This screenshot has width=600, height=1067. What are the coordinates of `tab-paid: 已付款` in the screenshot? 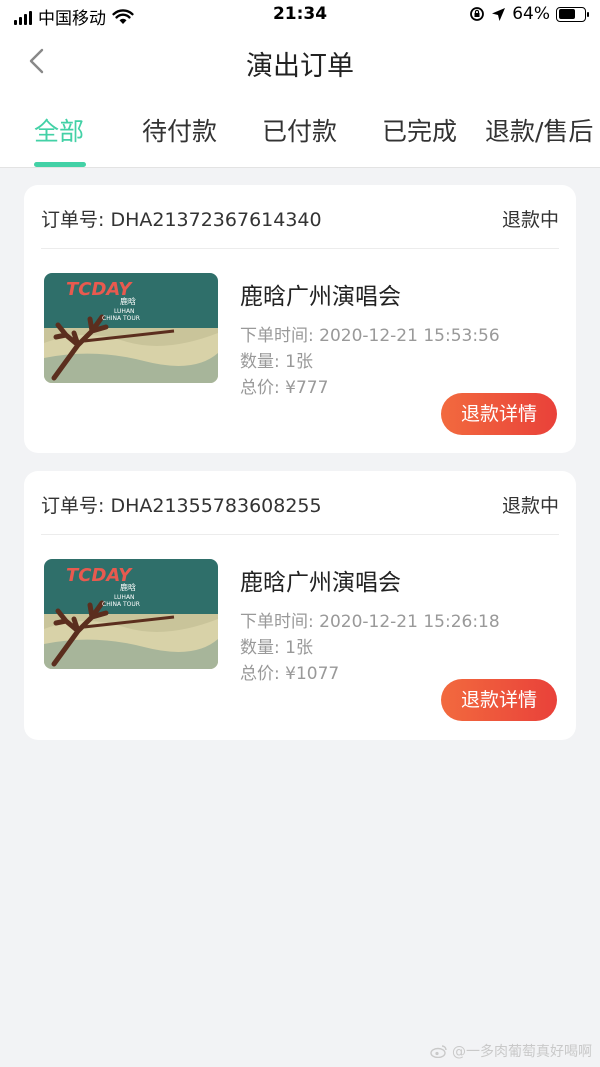 It's located at (299, 130).